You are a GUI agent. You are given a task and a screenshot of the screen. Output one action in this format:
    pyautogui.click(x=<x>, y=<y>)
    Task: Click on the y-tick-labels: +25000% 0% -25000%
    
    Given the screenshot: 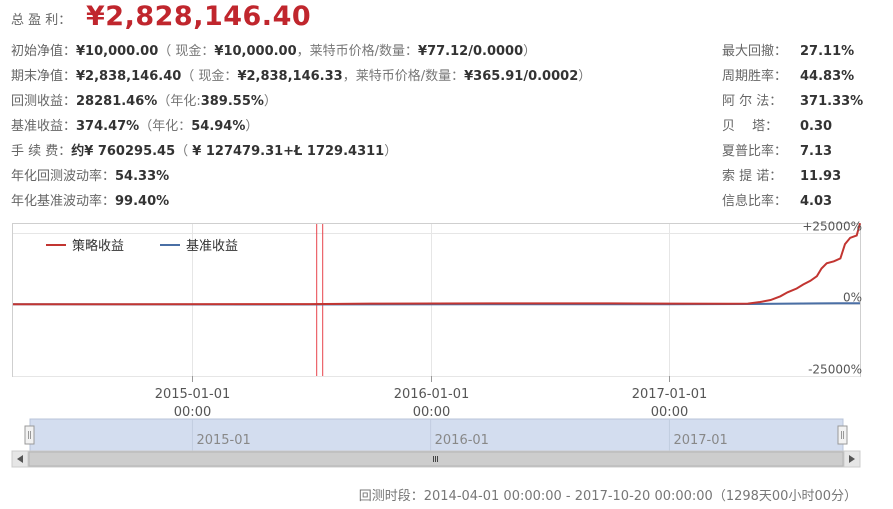 What is the action you would take?
    pyautogui.click(x=832, y=298)
    